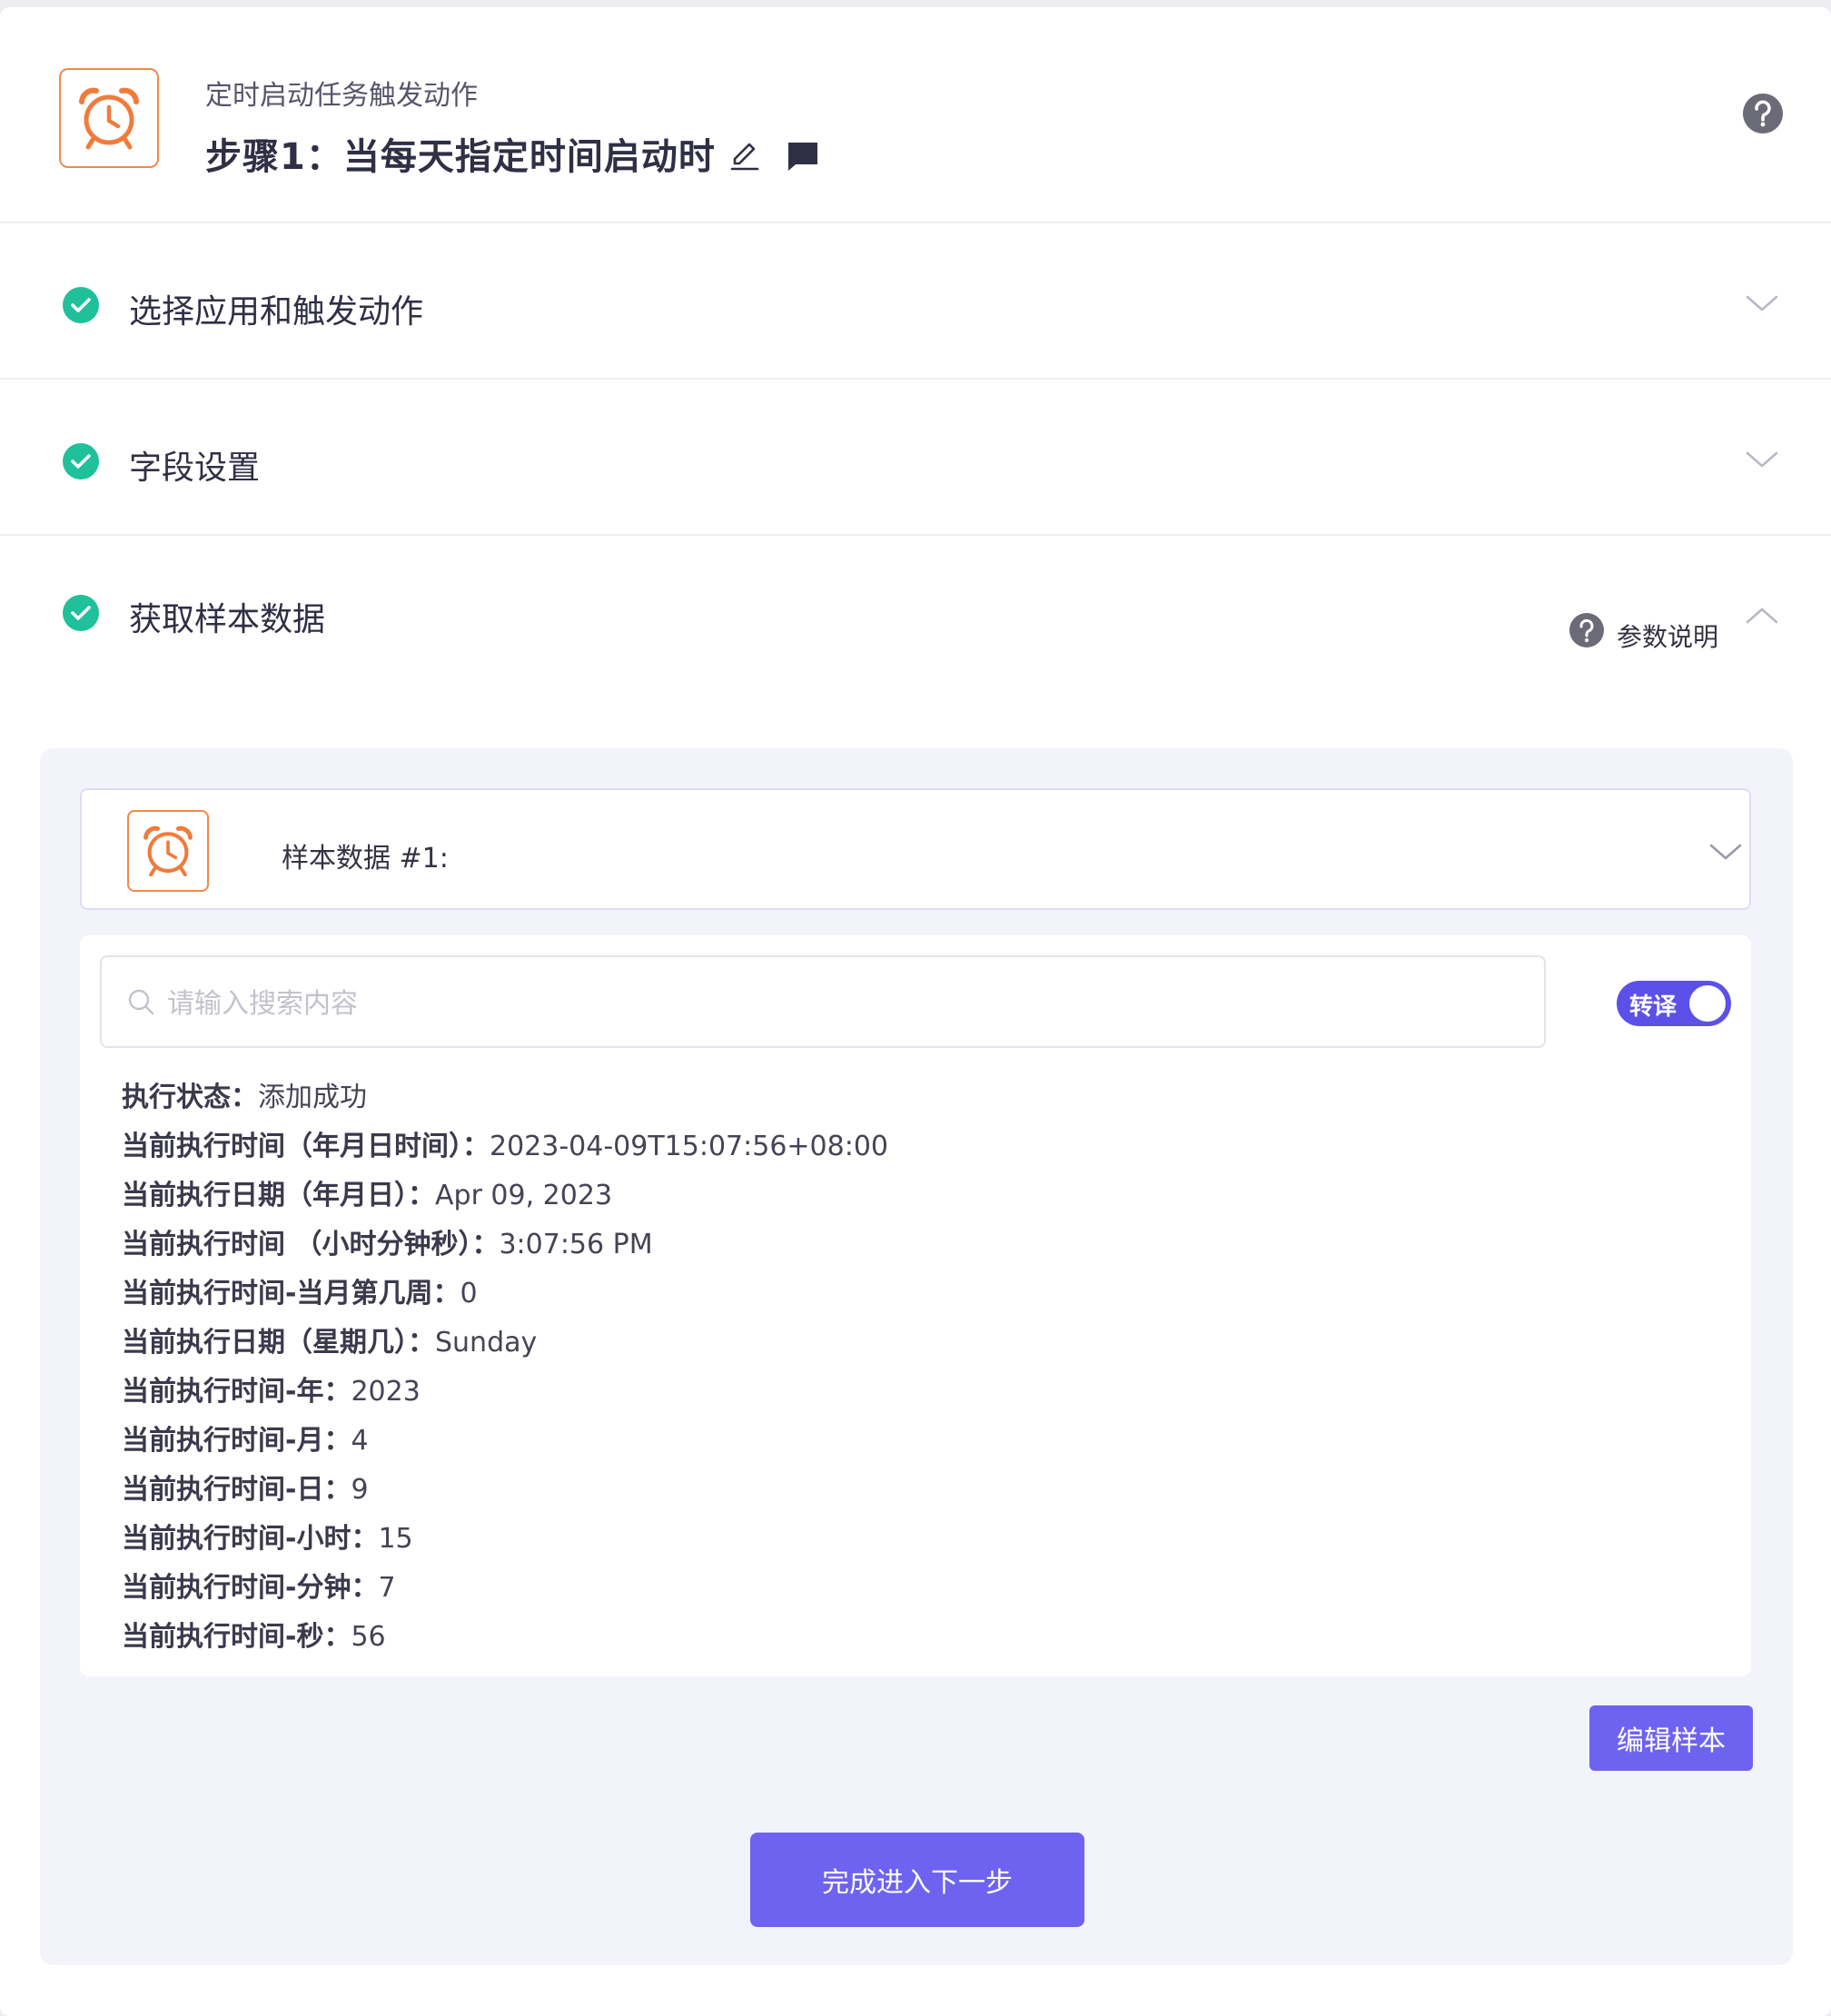  I want to click on toggle-label: 转译, so click(1653, 1007).